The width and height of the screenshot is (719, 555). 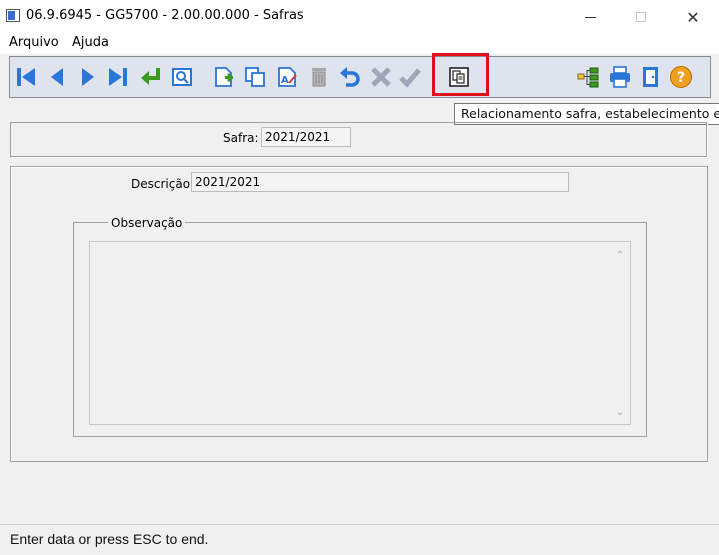 What do you see at coordinates (381, 77) in the screenshot?
I see `cancel-icon` at bounding box center [381, 77].